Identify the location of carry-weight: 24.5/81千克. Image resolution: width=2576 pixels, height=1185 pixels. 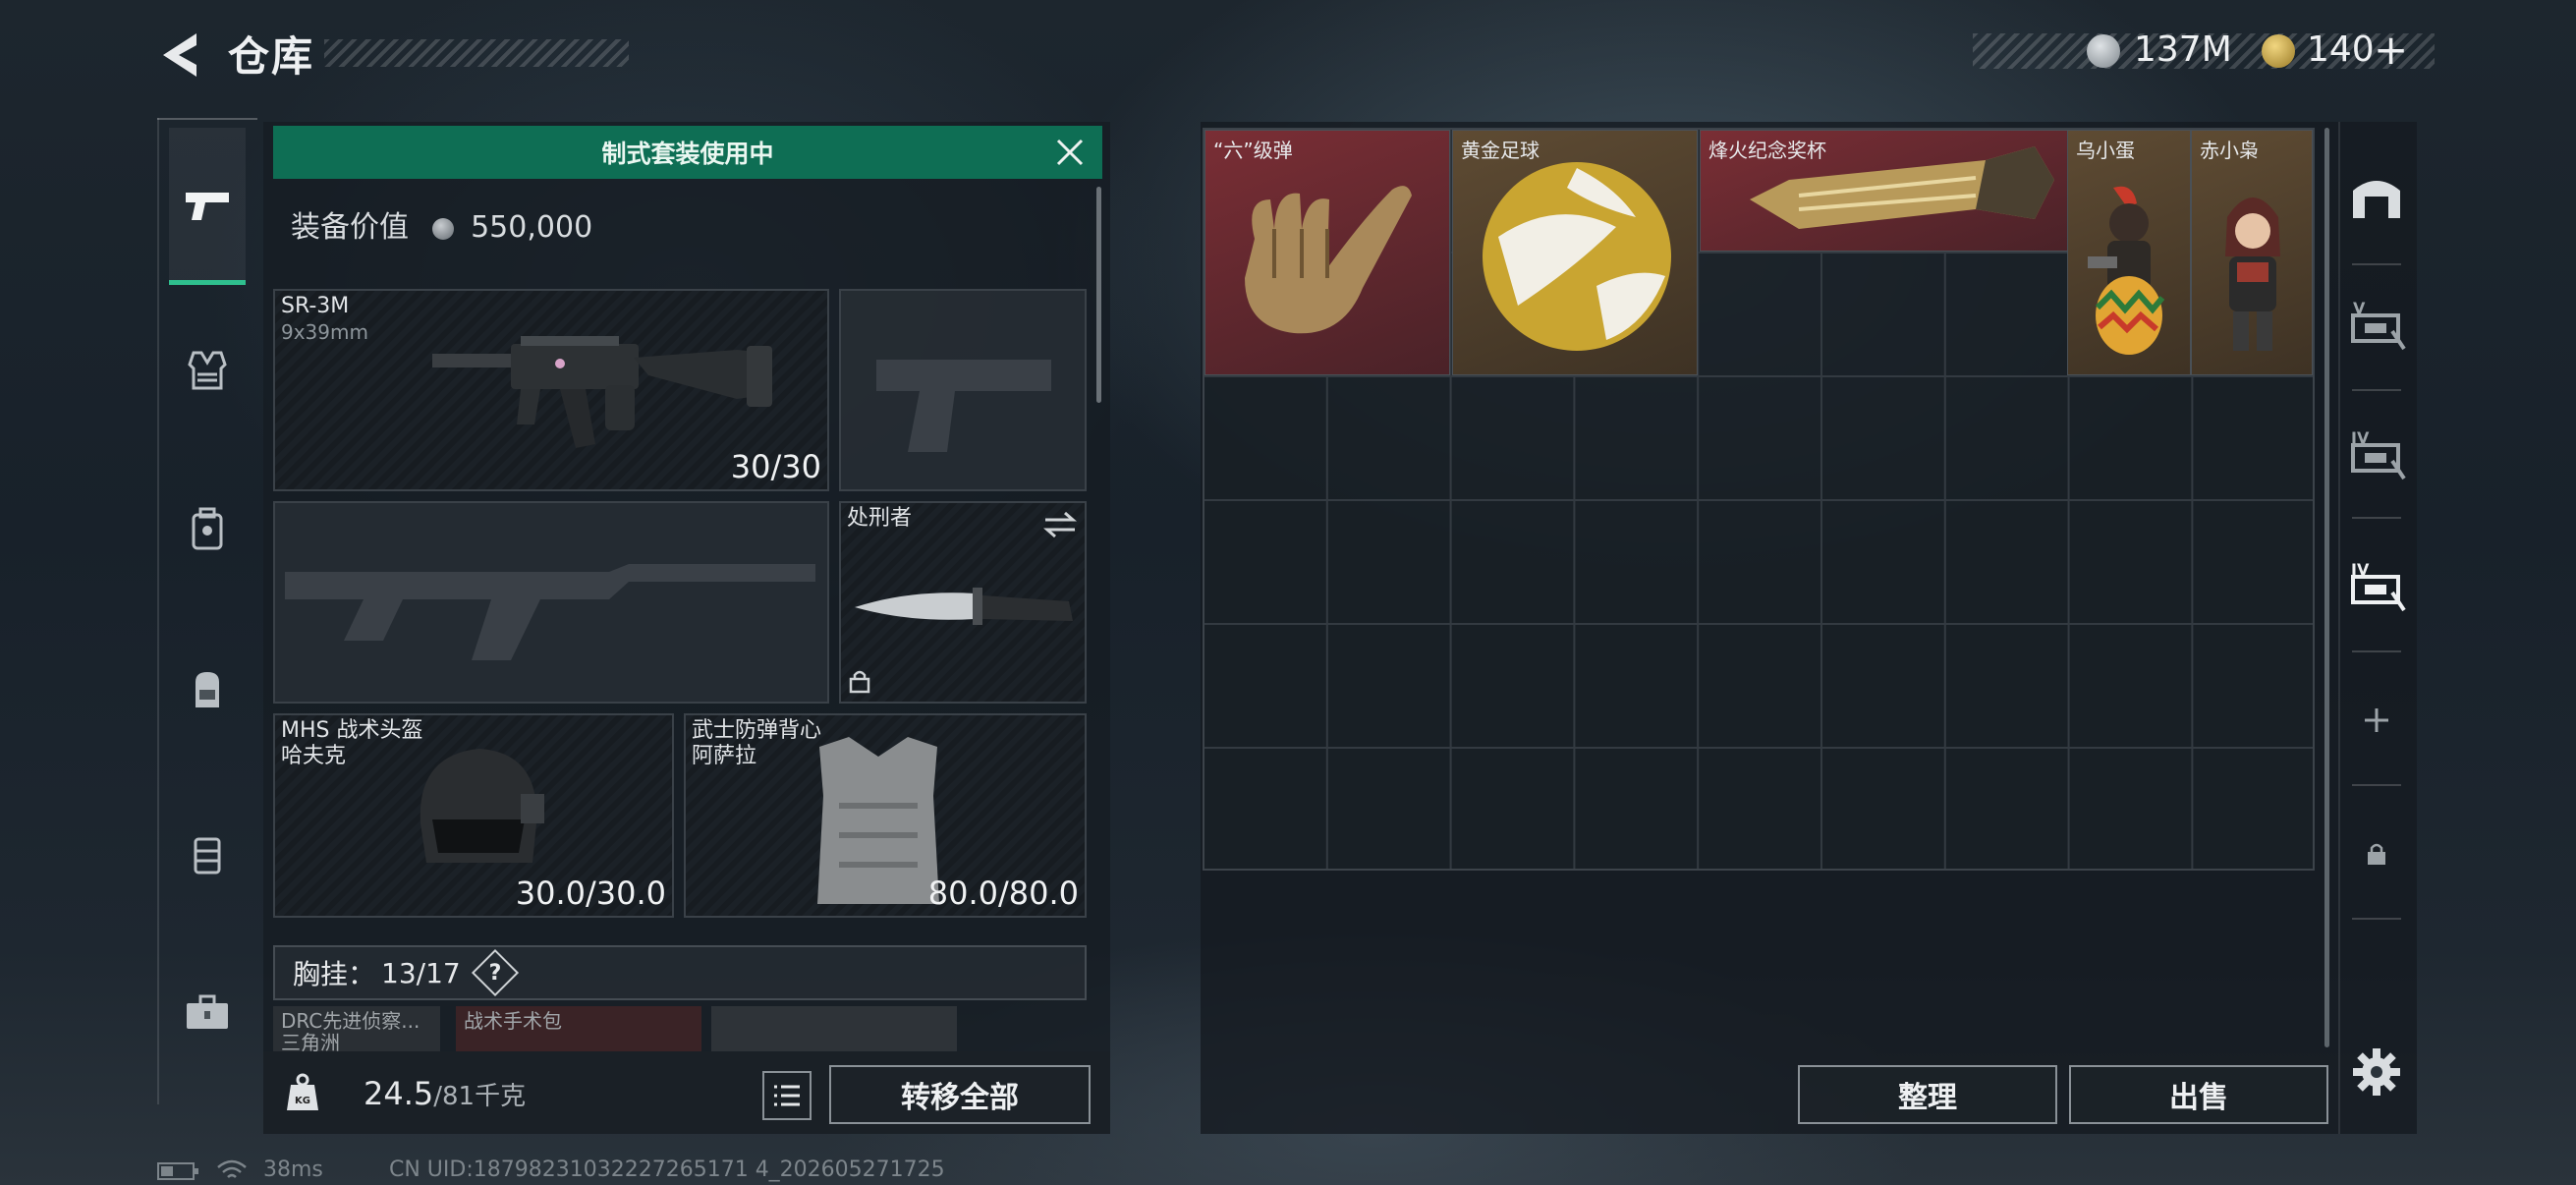
(445, 1093).